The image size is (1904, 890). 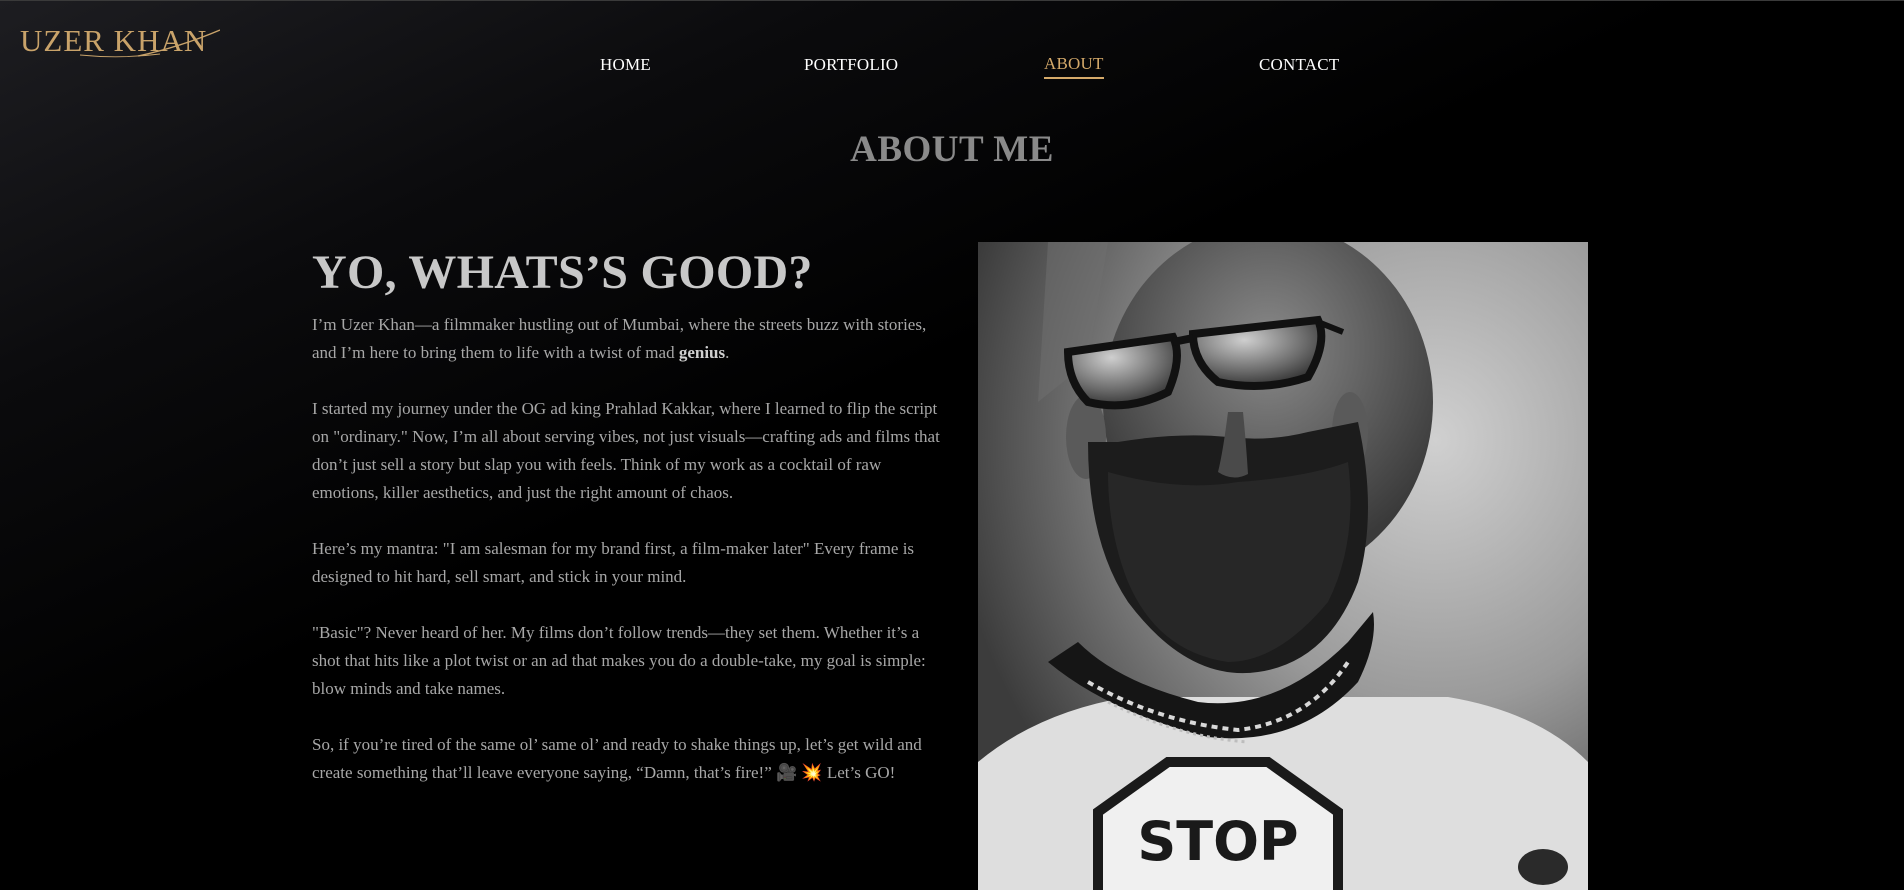 I want to click on intro-paragraph-1-bold: genius, so click(x=702, y=352).